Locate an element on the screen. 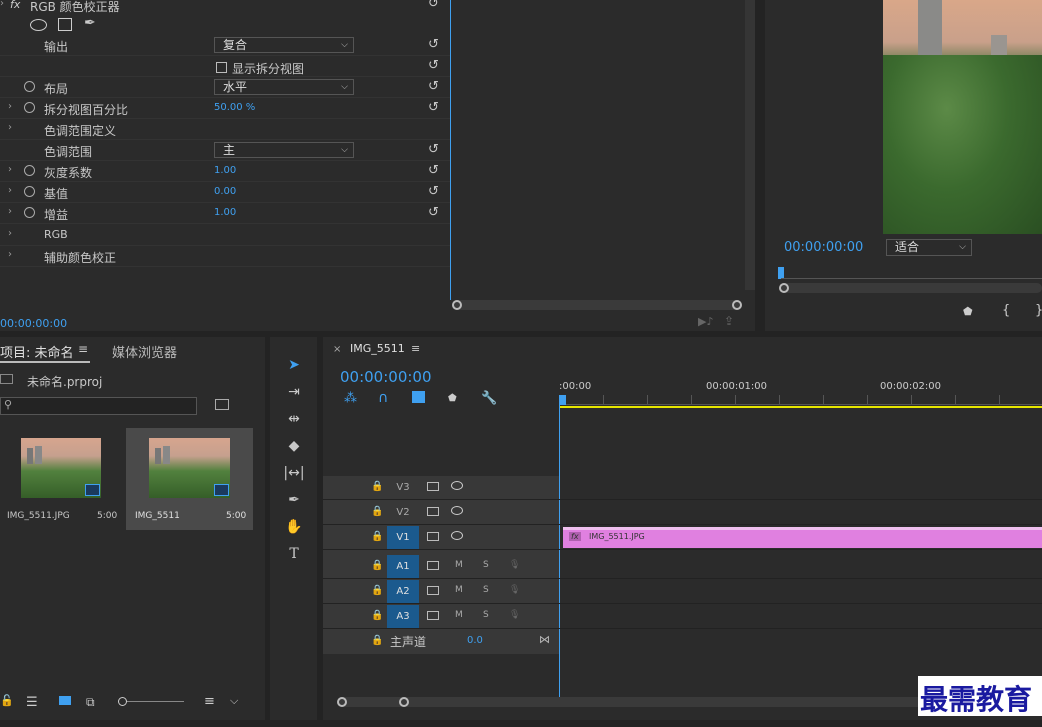  slip-tool: |↔| is located at coordinates (294, 473).